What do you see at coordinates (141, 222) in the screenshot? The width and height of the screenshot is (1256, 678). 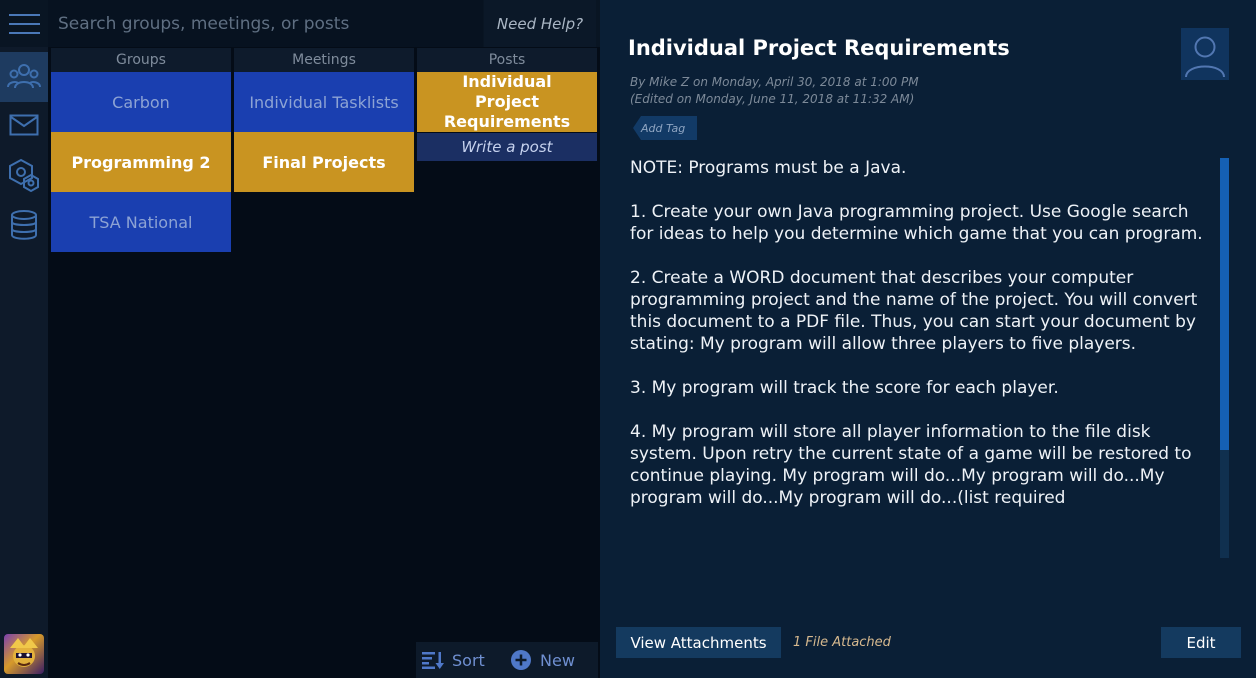 I see `group-item-tsa-national: TSA National` at bounding box center [141, 222].